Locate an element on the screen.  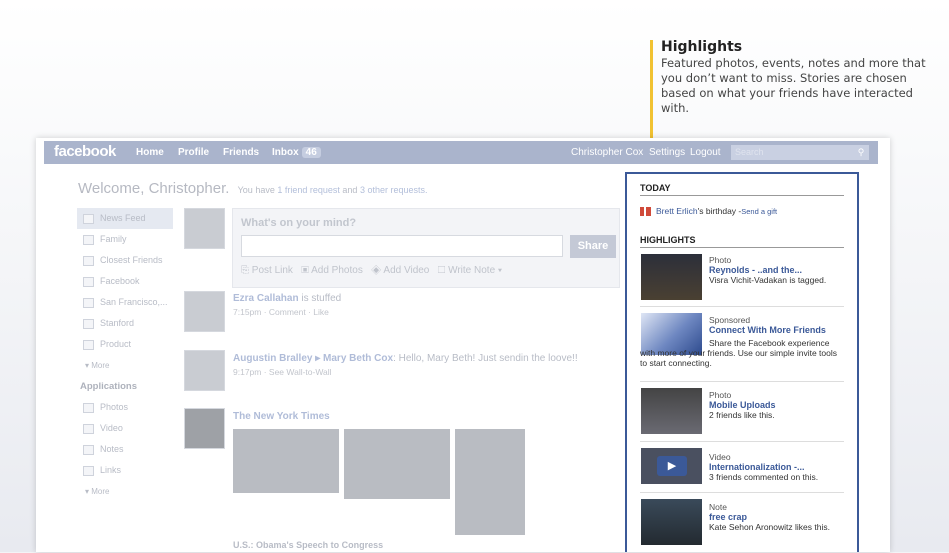
story-author: Ezra Callahan is located at coordinates (266, 298).